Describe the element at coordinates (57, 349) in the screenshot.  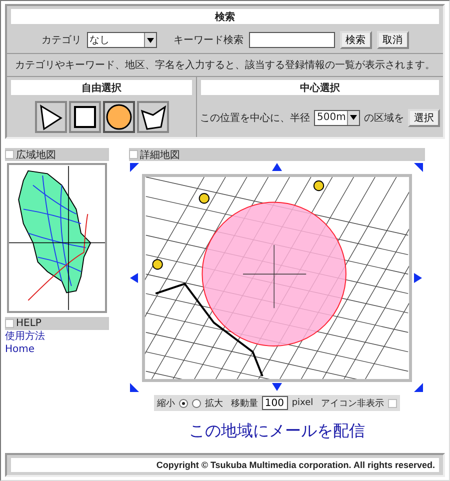
I see `help-link: Home` at that location.